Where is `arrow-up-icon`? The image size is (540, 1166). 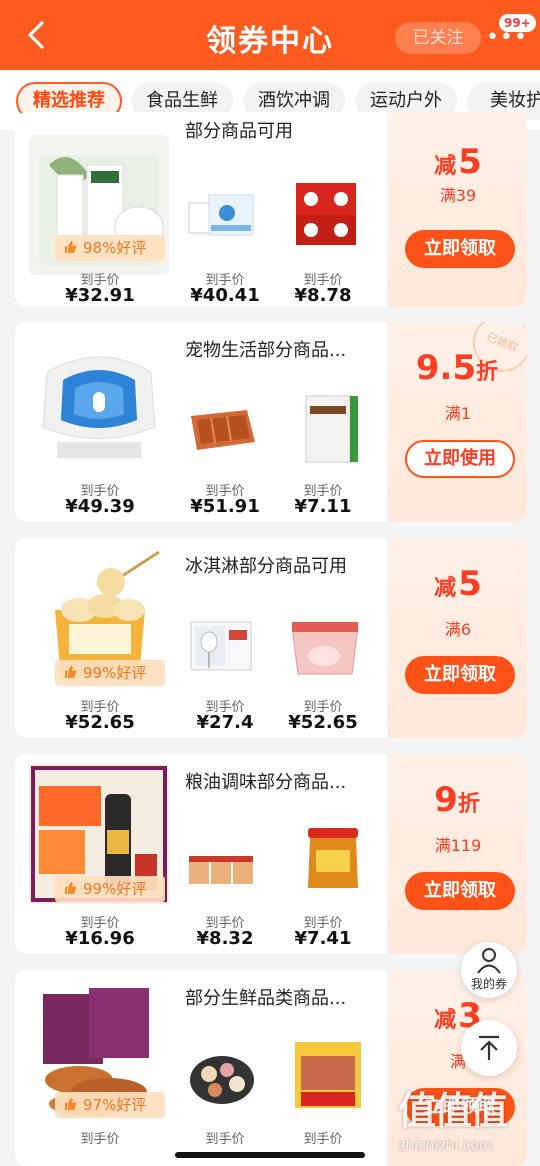 arrow-up-icon is located at coordinates (489, 1047).